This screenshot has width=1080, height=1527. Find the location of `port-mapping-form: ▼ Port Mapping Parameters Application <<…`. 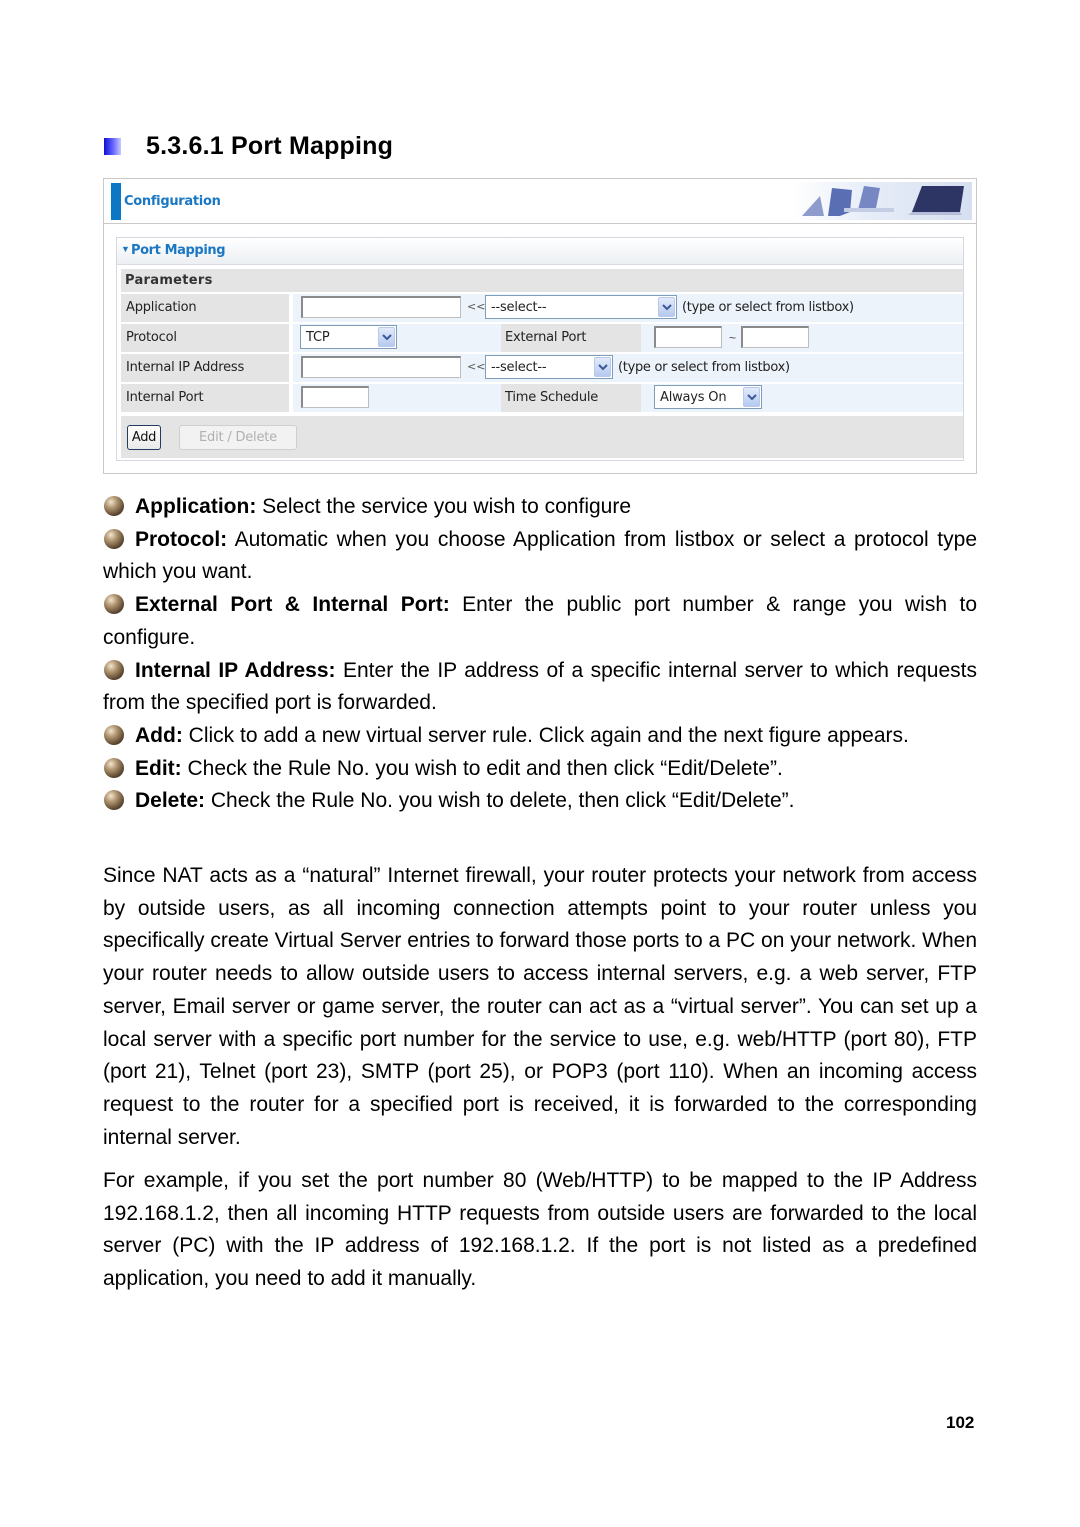

port-mapping-form: ▼ Port Mapping Parameters Application <<… is located at coordinates (540, 349).